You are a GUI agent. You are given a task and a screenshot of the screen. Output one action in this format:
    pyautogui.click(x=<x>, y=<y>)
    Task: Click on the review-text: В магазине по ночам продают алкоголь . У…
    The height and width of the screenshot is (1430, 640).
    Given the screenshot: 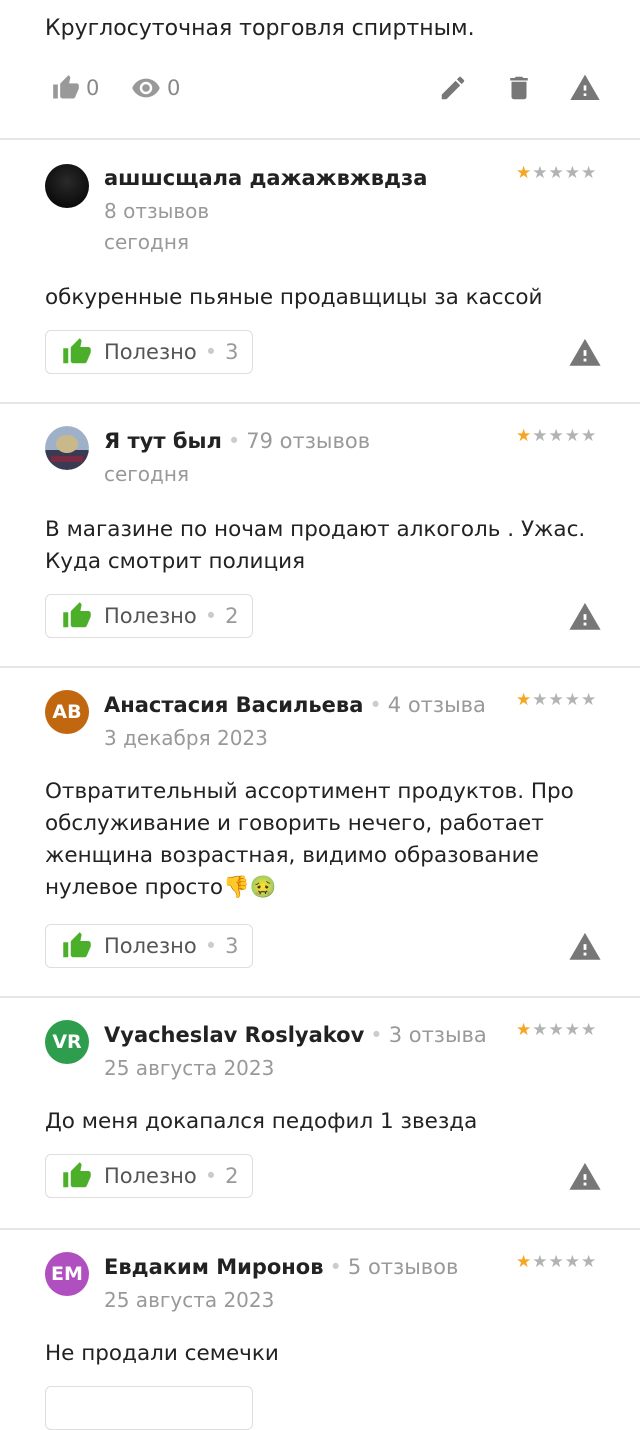 What is the action you would take?
    pyautogui.click(x=315, y=545)
    